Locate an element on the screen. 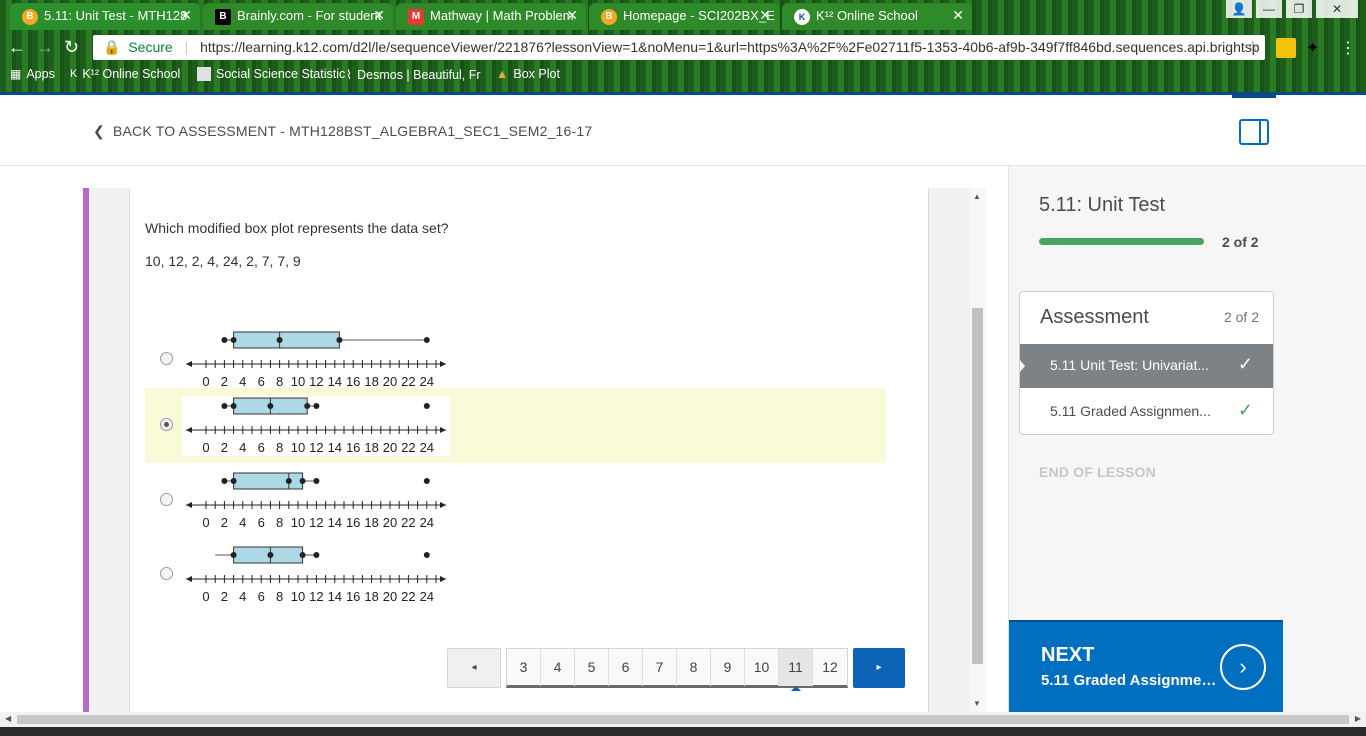  scroll-right-icon: ▶ is located at coordinates (1358, 718).